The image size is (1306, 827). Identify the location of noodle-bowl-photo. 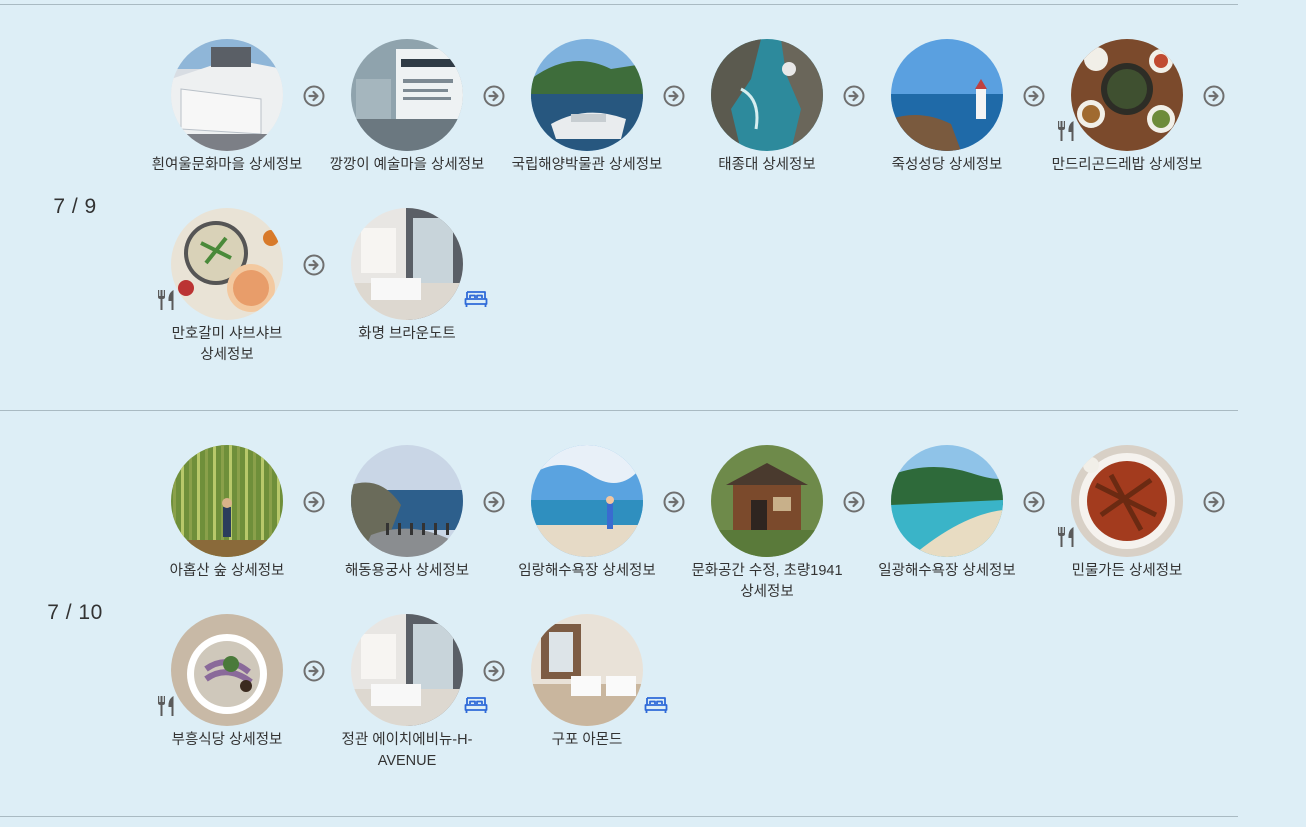
(227, 670).